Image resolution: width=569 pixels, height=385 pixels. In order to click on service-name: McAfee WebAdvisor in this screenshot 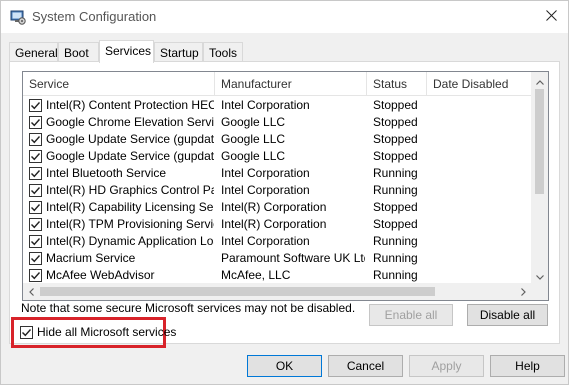, I will do `click(100, 275)`.